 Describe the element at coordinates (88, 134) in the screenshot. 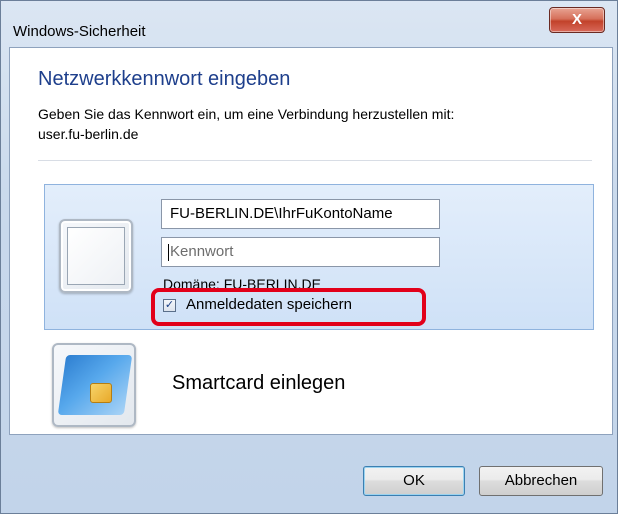

I see `description-server: user.fu-berlin.de` at that location.